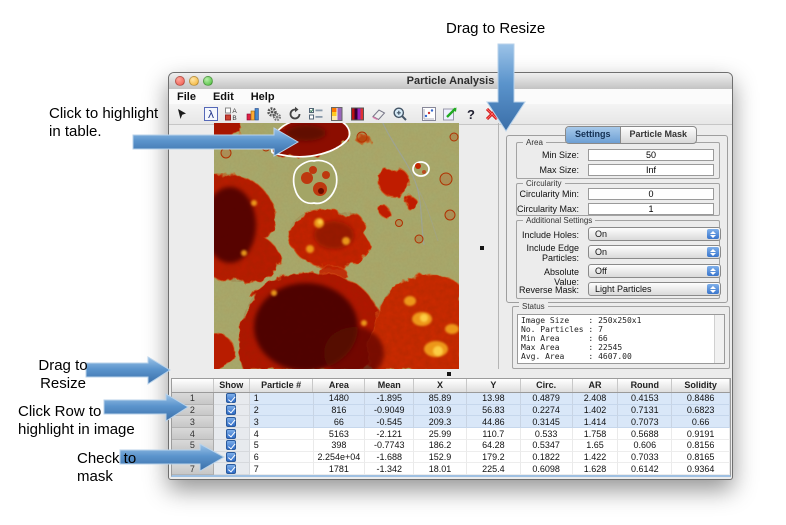 This screenshot has height=525, width=786. I want to click on menu-edit: Edit, so click(223, 97).